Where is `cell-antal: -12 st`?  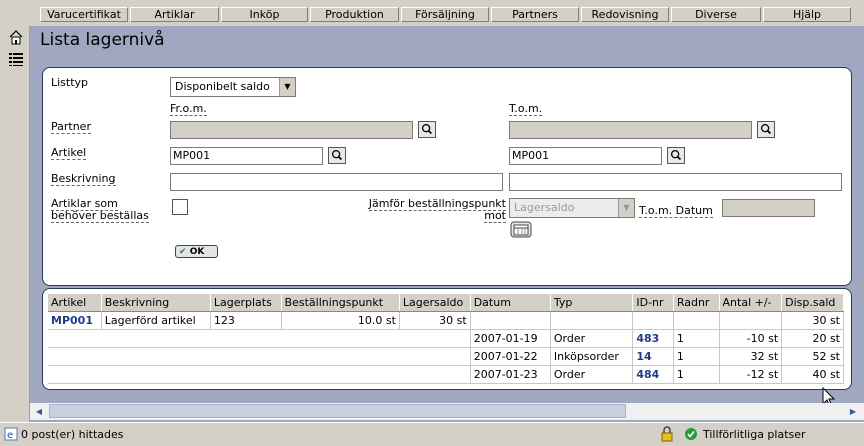
cell-antal: -12 st is located at coordinates (751, 374).